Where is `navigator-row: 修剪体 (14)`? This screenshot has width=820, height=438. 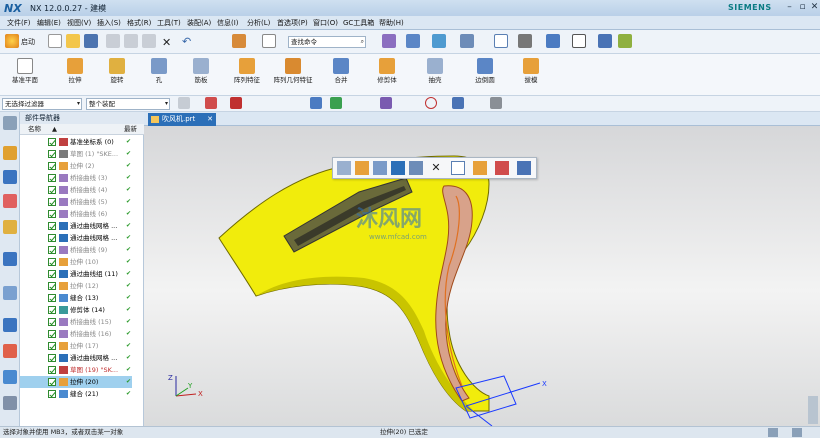 navigator-row: 修剪体 (14) is located at coordinates (76, 310).